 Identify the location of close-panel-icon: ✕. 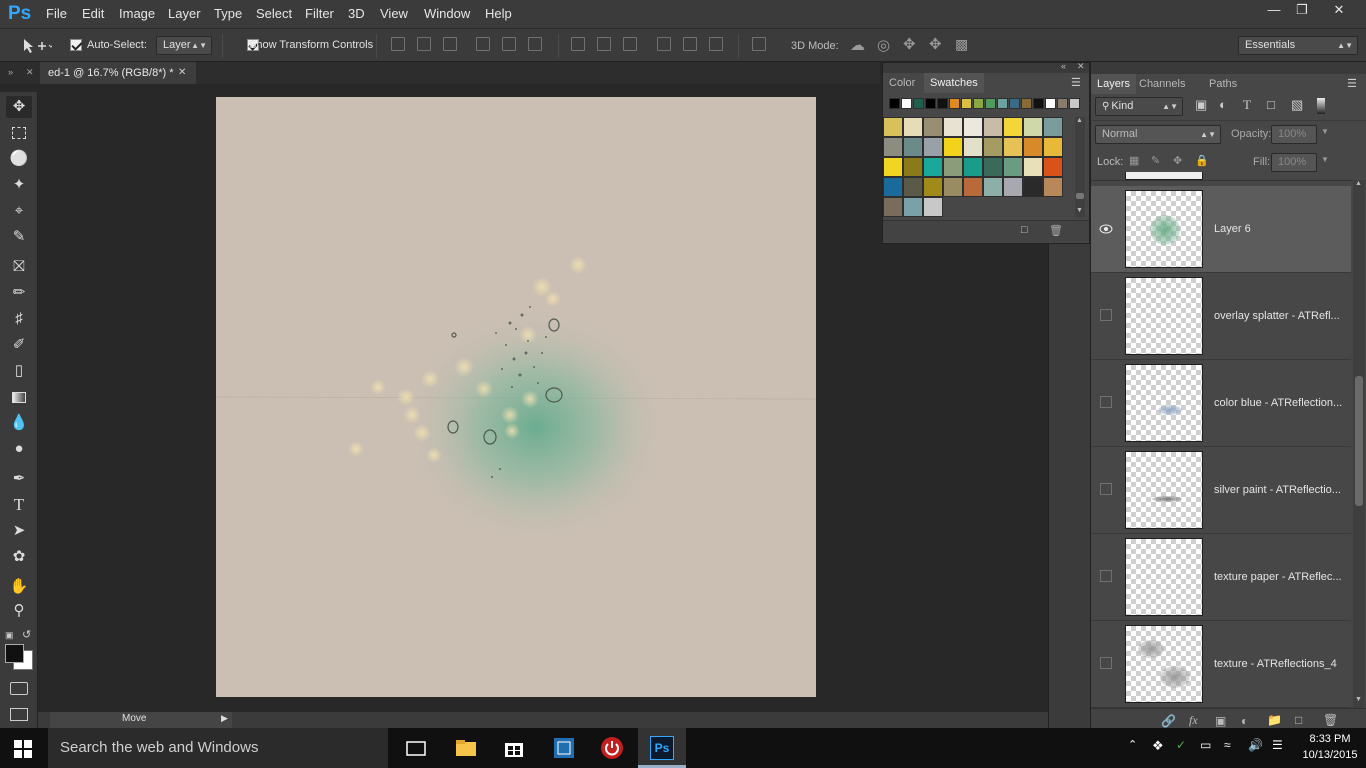
(1081, 66).